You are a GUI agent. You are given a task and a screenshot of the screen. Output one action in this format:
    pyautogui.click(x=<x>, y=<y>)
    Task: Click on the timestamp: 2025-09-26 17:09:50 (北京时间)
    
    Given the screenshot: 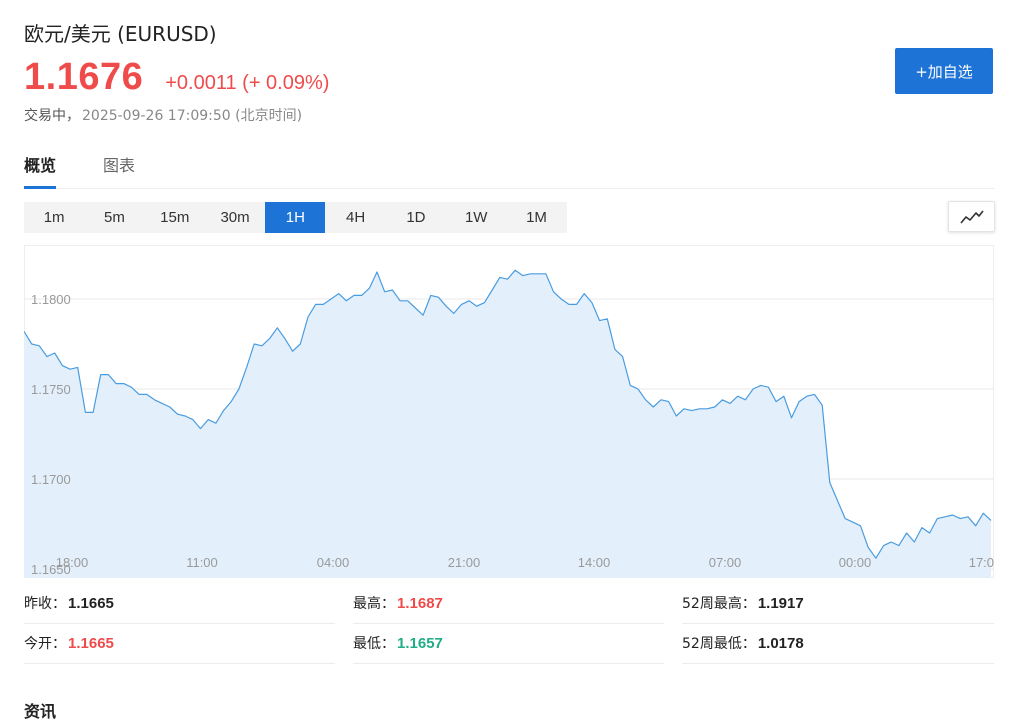 What is the action you would take?
    pyautogui.click(x=192, y=116)
    